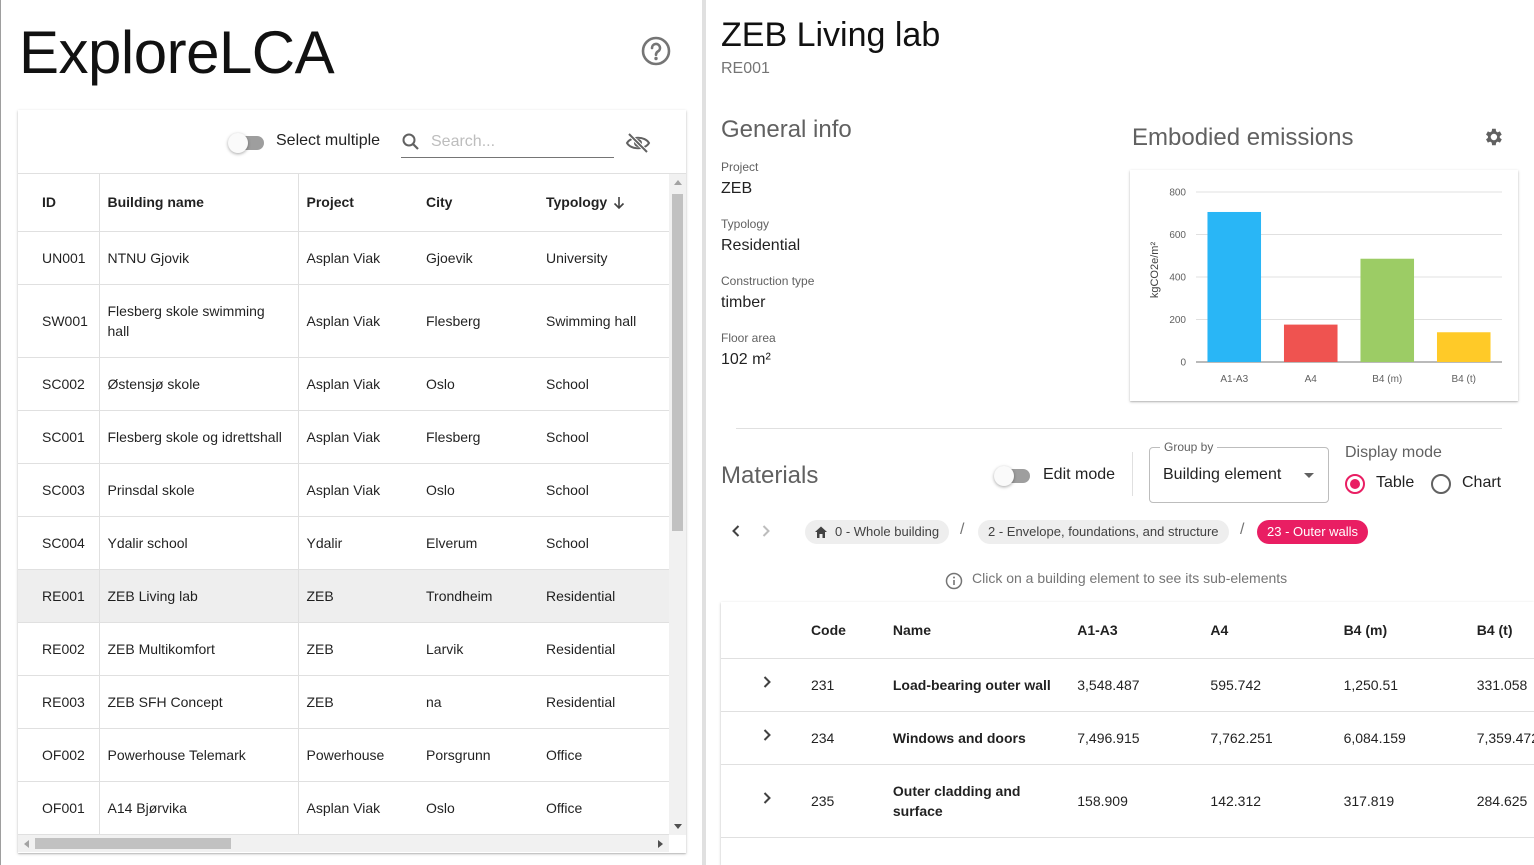  Describe the element at coordinates (1136, 738) in the screenshot. I see `cell-a1-a3: 7,496.915` at that location.